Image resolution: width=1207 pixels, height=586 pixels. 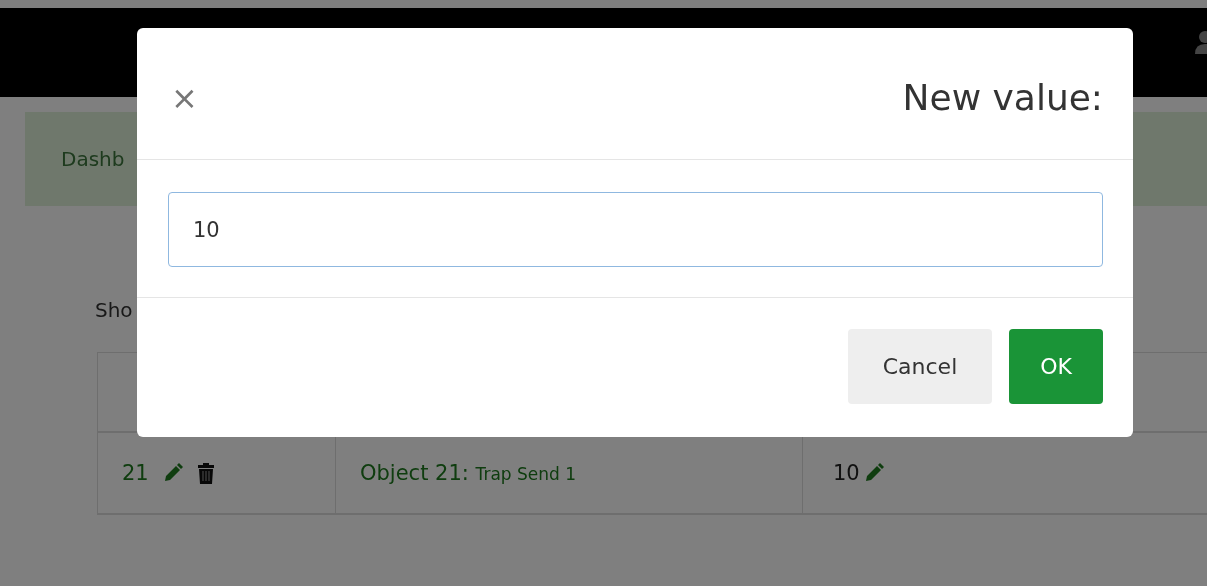 I want to click on cancel-button: Cancel, so click(x=920, y=366).